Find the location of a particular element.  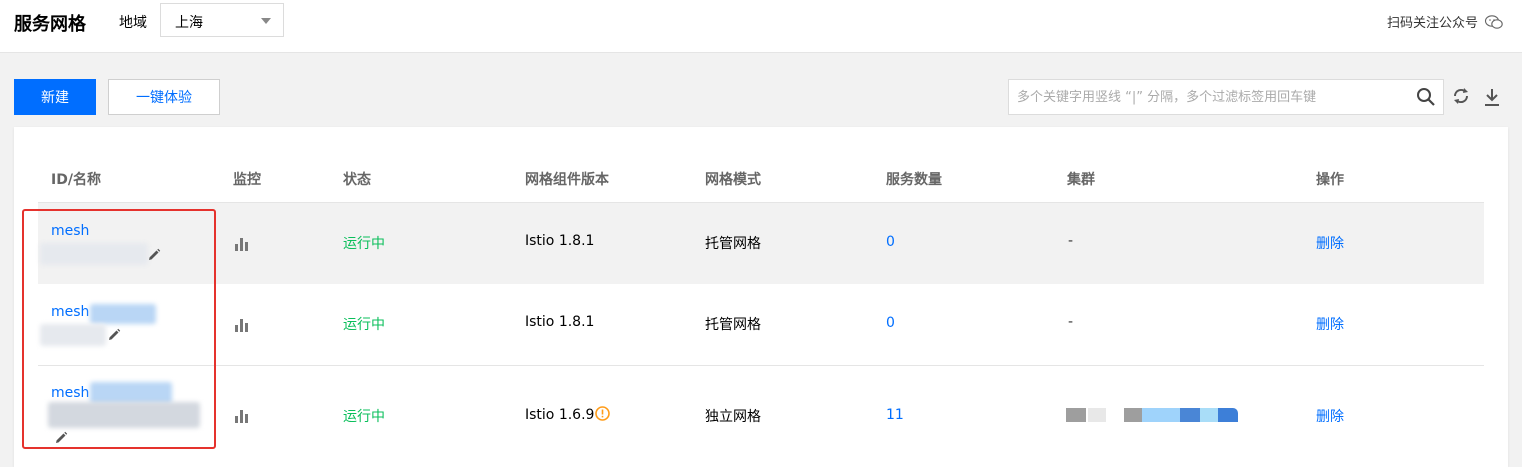

column-header-monitor: 监控 is located at coordinates (247, 180).